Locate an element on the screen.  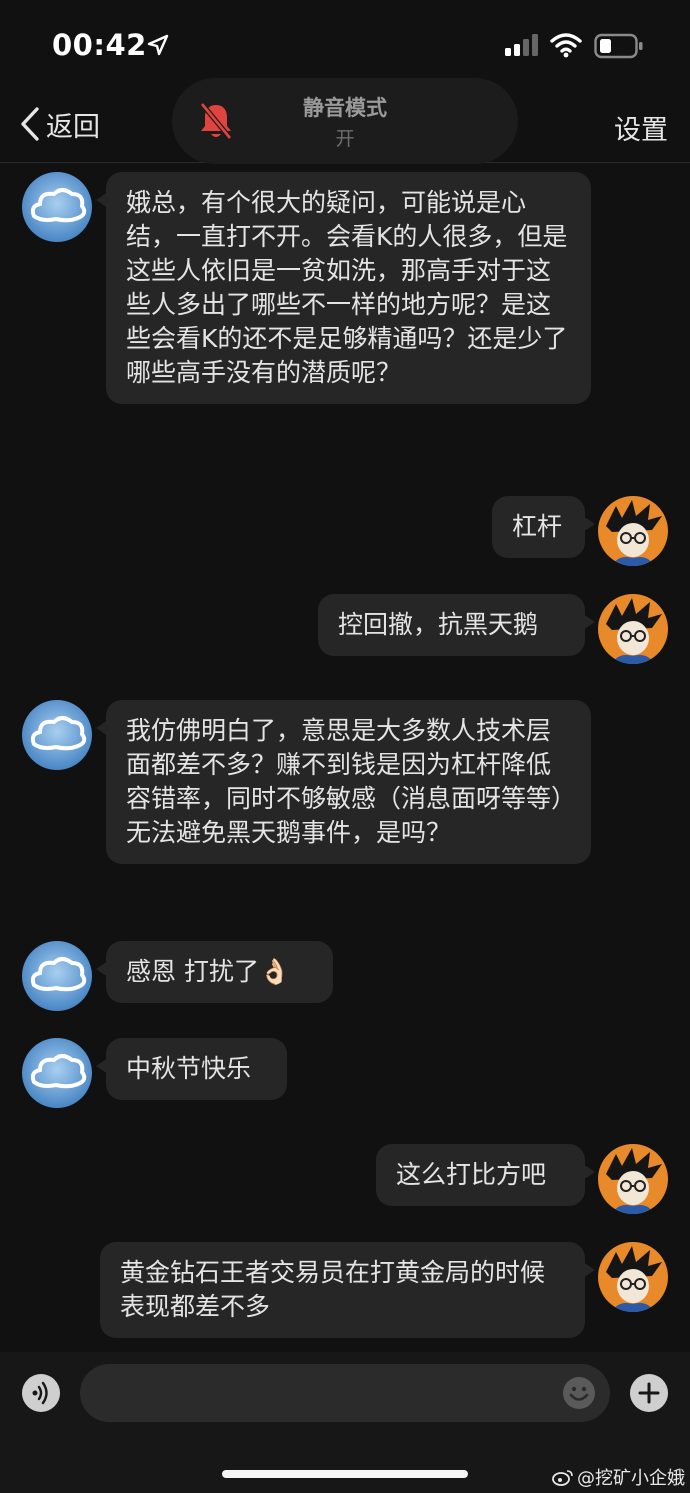
location-arrow-icon is located at coordinates (158, 45).